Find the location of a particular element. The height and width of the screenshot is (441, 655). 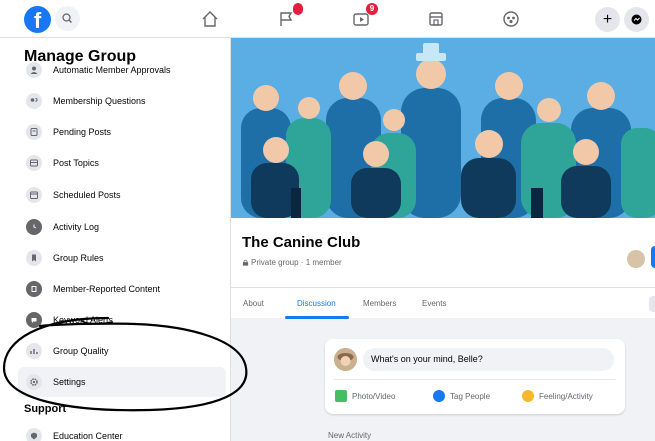

create-button: + is located at coordinates (607, 19).